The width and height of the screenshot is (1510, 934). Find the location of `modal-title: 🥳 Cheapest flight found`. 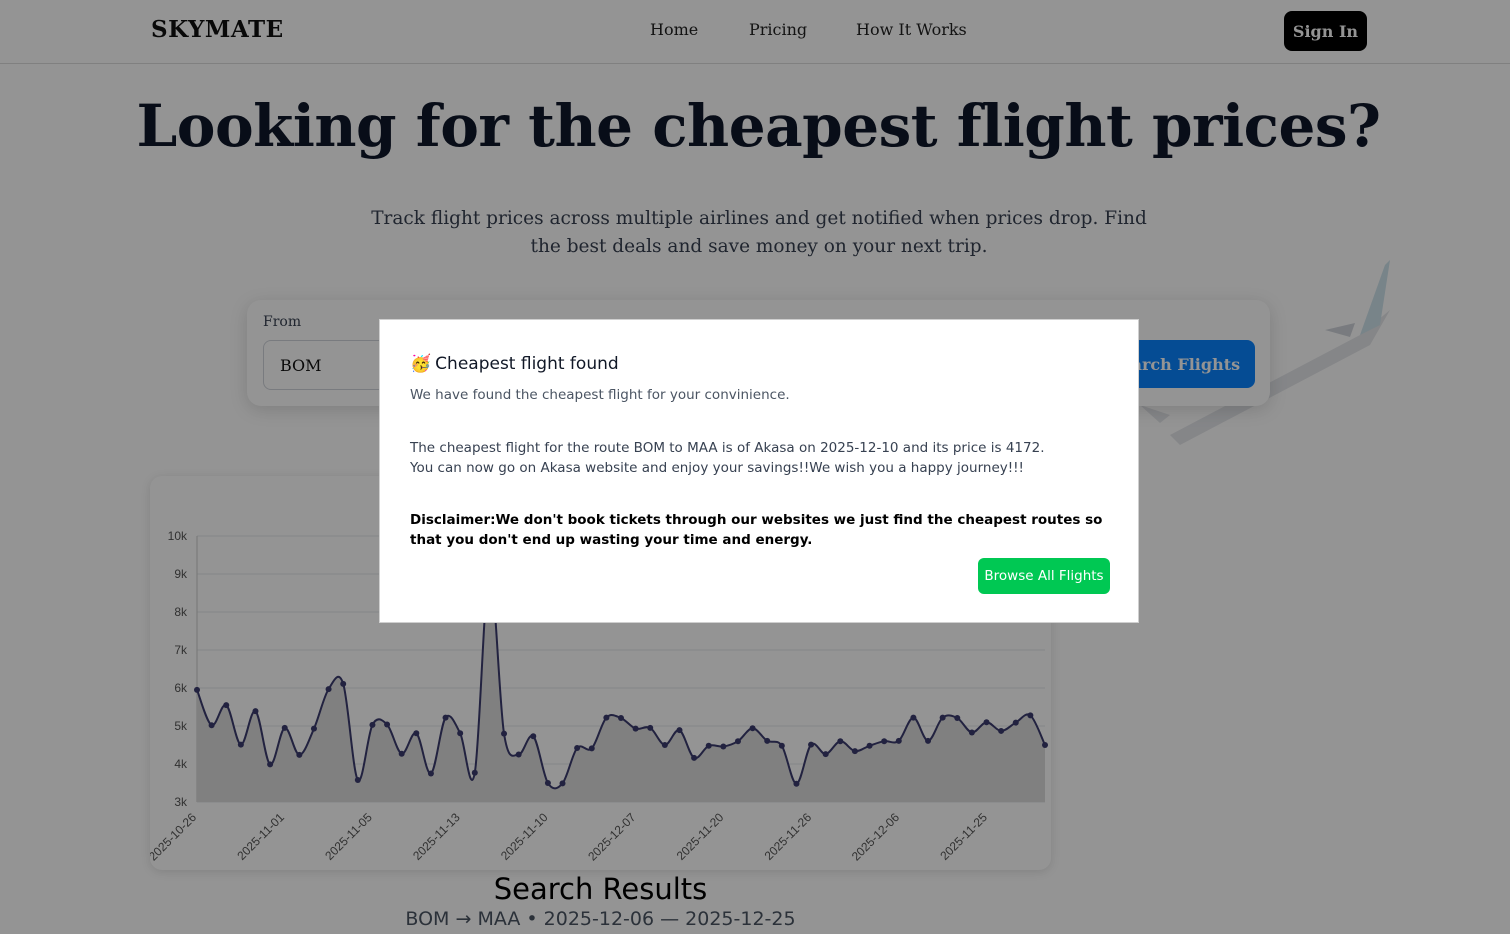

modal-title: 🥳 Cheapest flight found is located at coordinates (514, 364).